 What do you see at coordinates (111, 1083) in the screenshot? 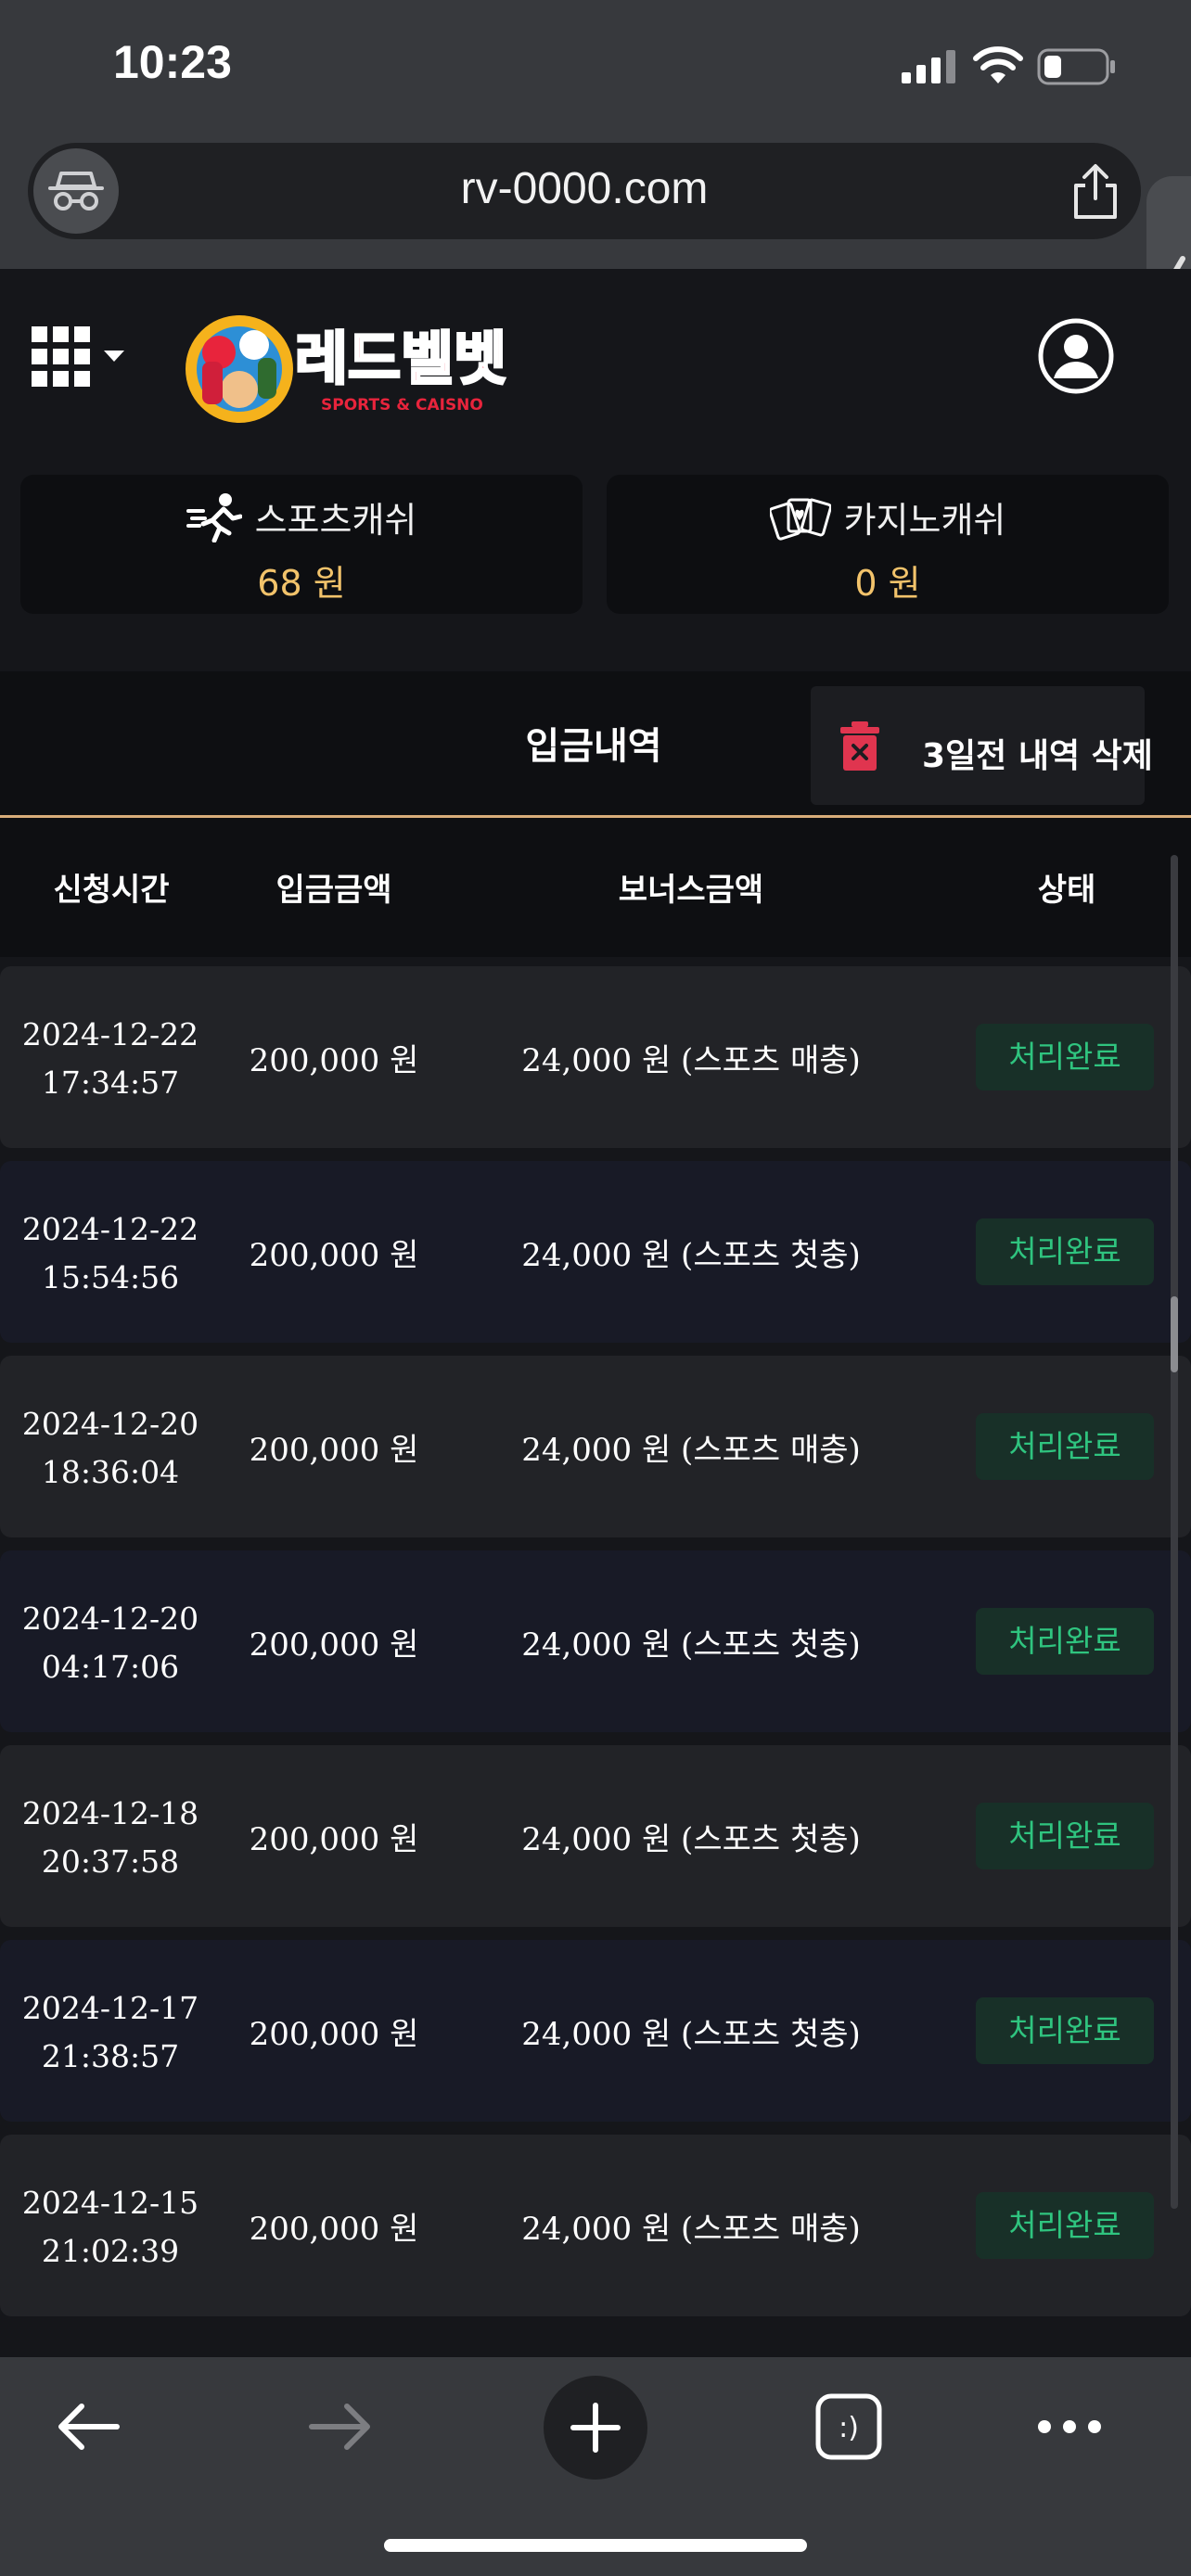
I see `request-clock: 17:34:57` at bounding box center [111, 1083].